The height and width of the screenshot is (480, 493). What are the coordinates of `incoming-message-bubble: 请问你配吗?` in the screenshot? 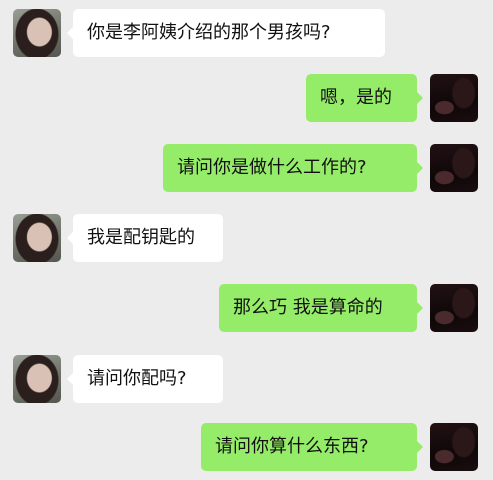 It's located at (145, 379).